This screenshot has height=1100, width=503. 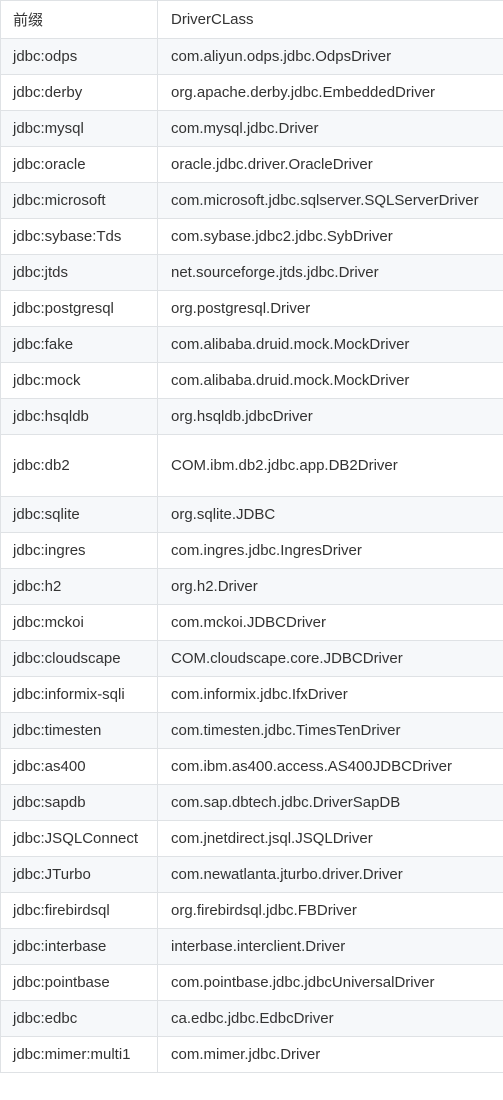 I want to click on prefix-cell: jdbc:hsqldb, so click(x=79, y=416).